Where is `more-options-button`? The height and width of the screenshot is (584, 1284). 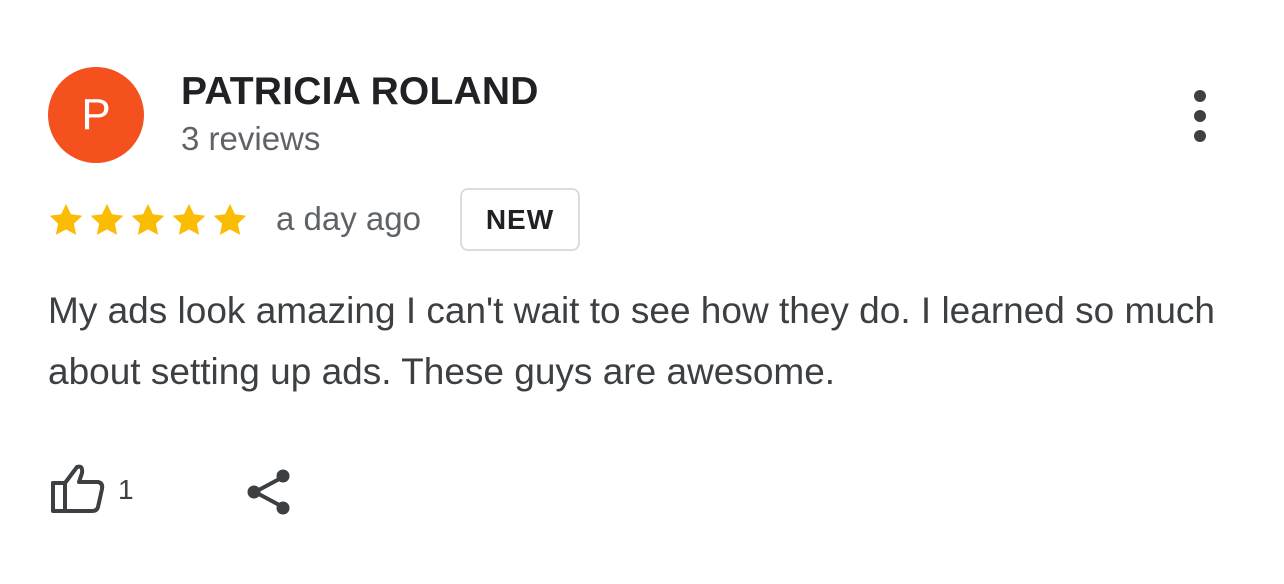 more-options-button is located at coordinates (1200, 116).